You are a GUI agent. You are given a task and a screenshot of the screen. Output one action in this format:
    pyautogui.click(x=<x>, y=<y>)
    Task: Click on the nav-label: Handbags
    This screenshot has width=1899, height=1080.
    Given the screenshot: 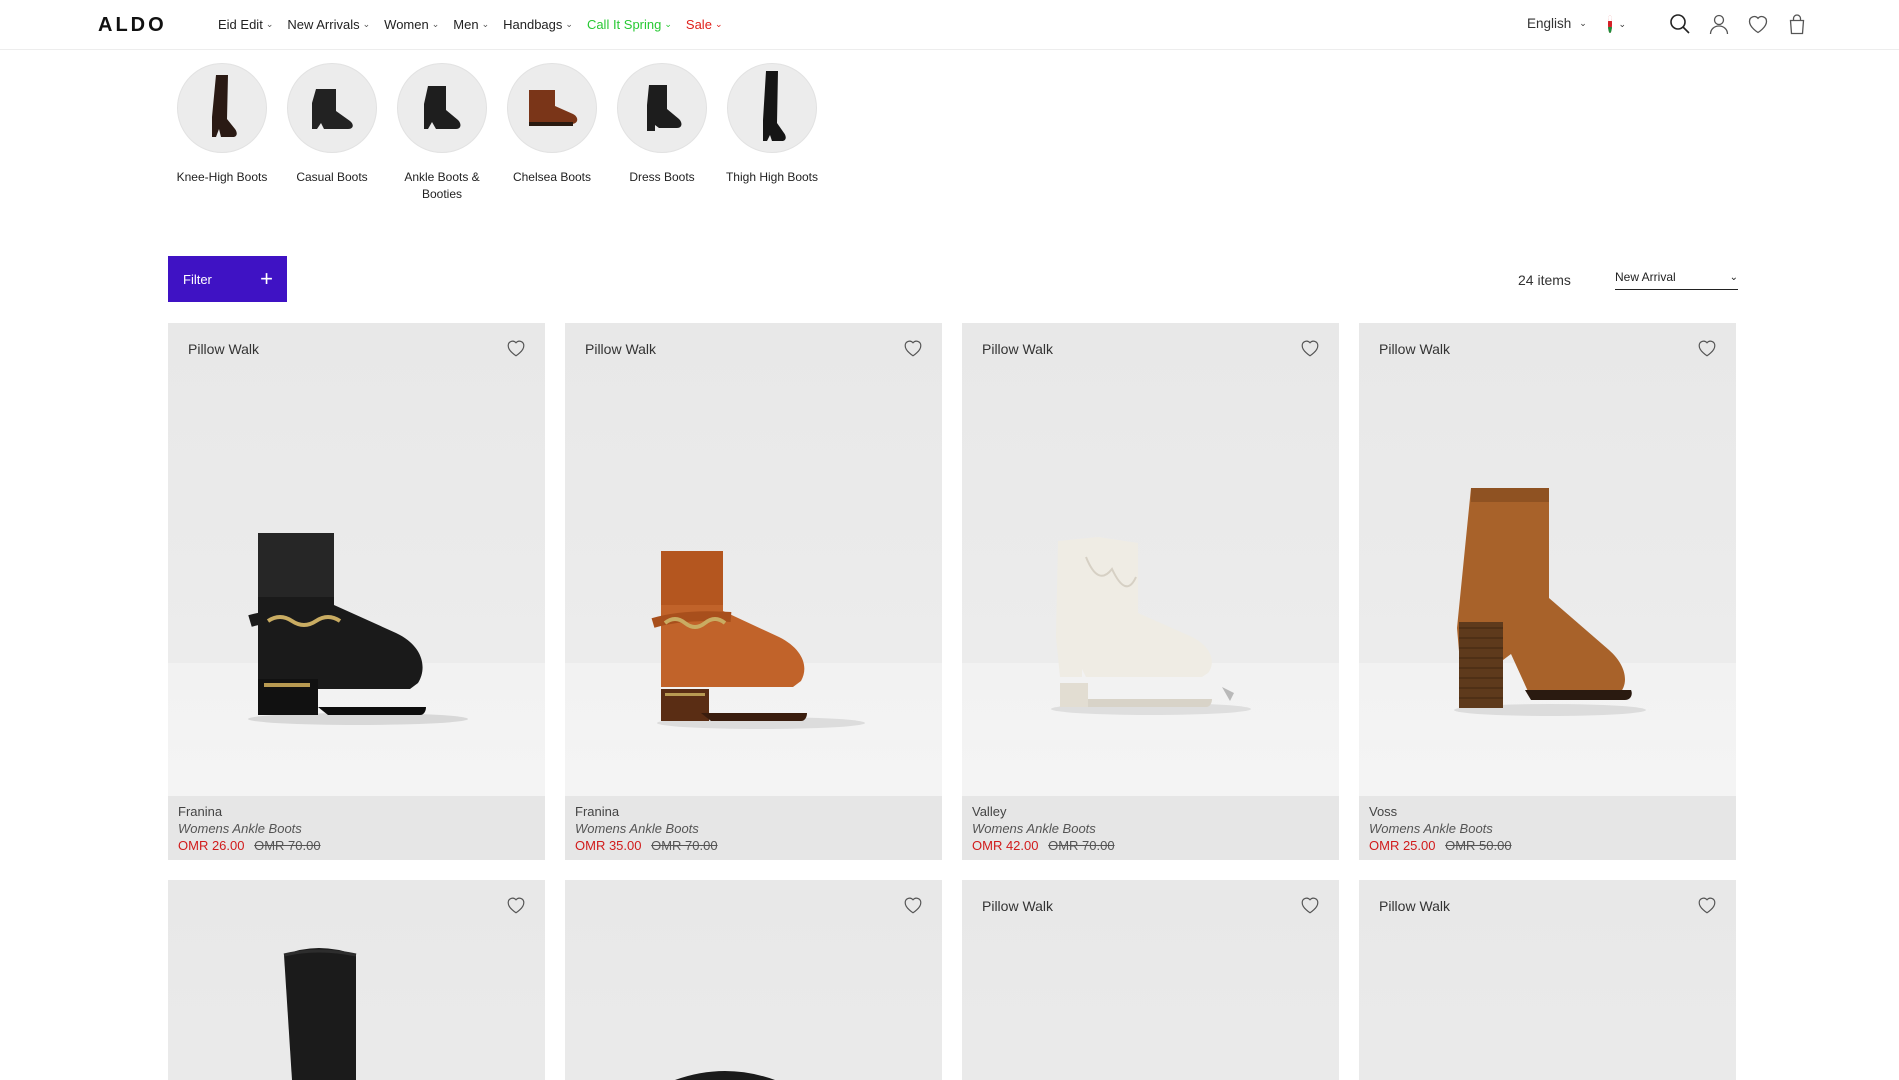 What is the action you would take?
    pyautogui.click(x=533, y=24)
    